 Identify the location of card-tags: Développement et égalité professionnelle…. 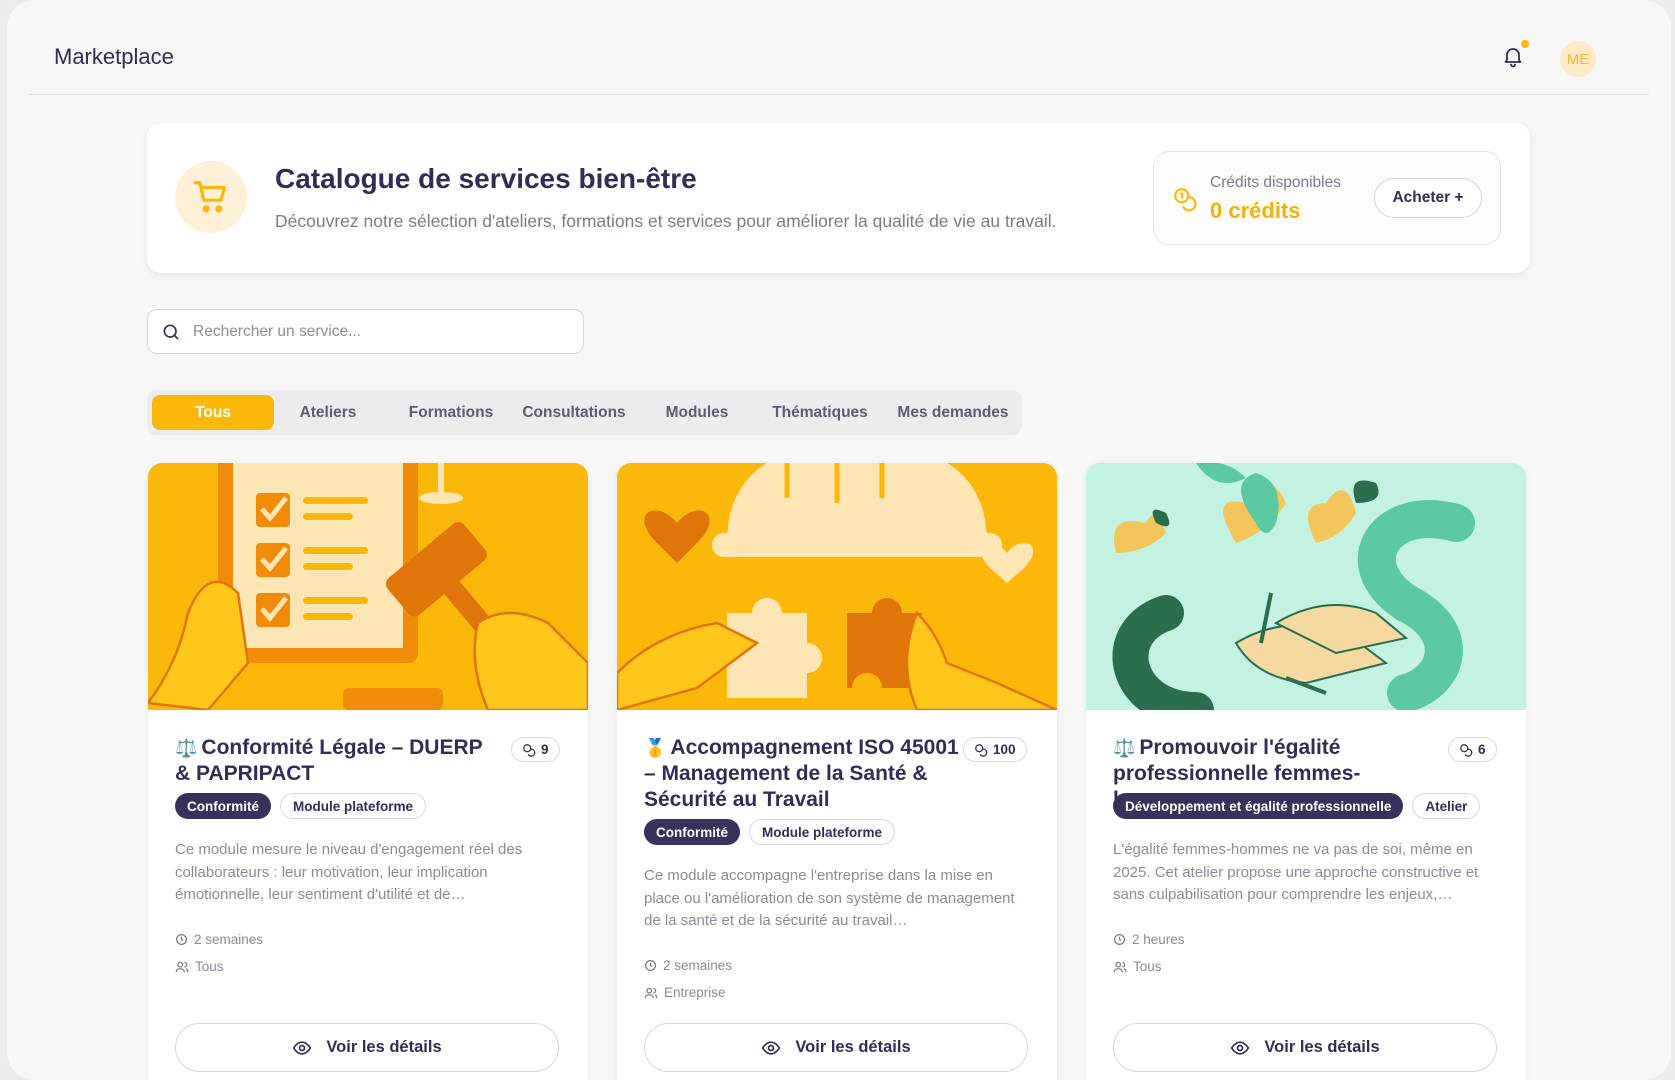
(1297, 806).